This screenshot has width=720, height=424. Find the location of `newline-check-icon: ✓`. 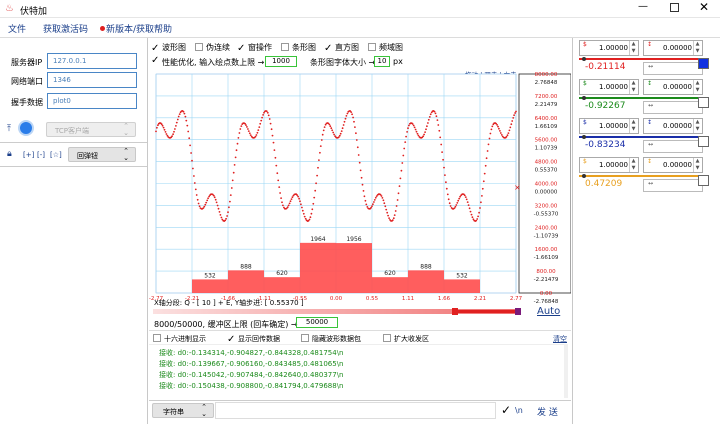

newline-check-icon: ✓ is located at coordinates (506, 410).